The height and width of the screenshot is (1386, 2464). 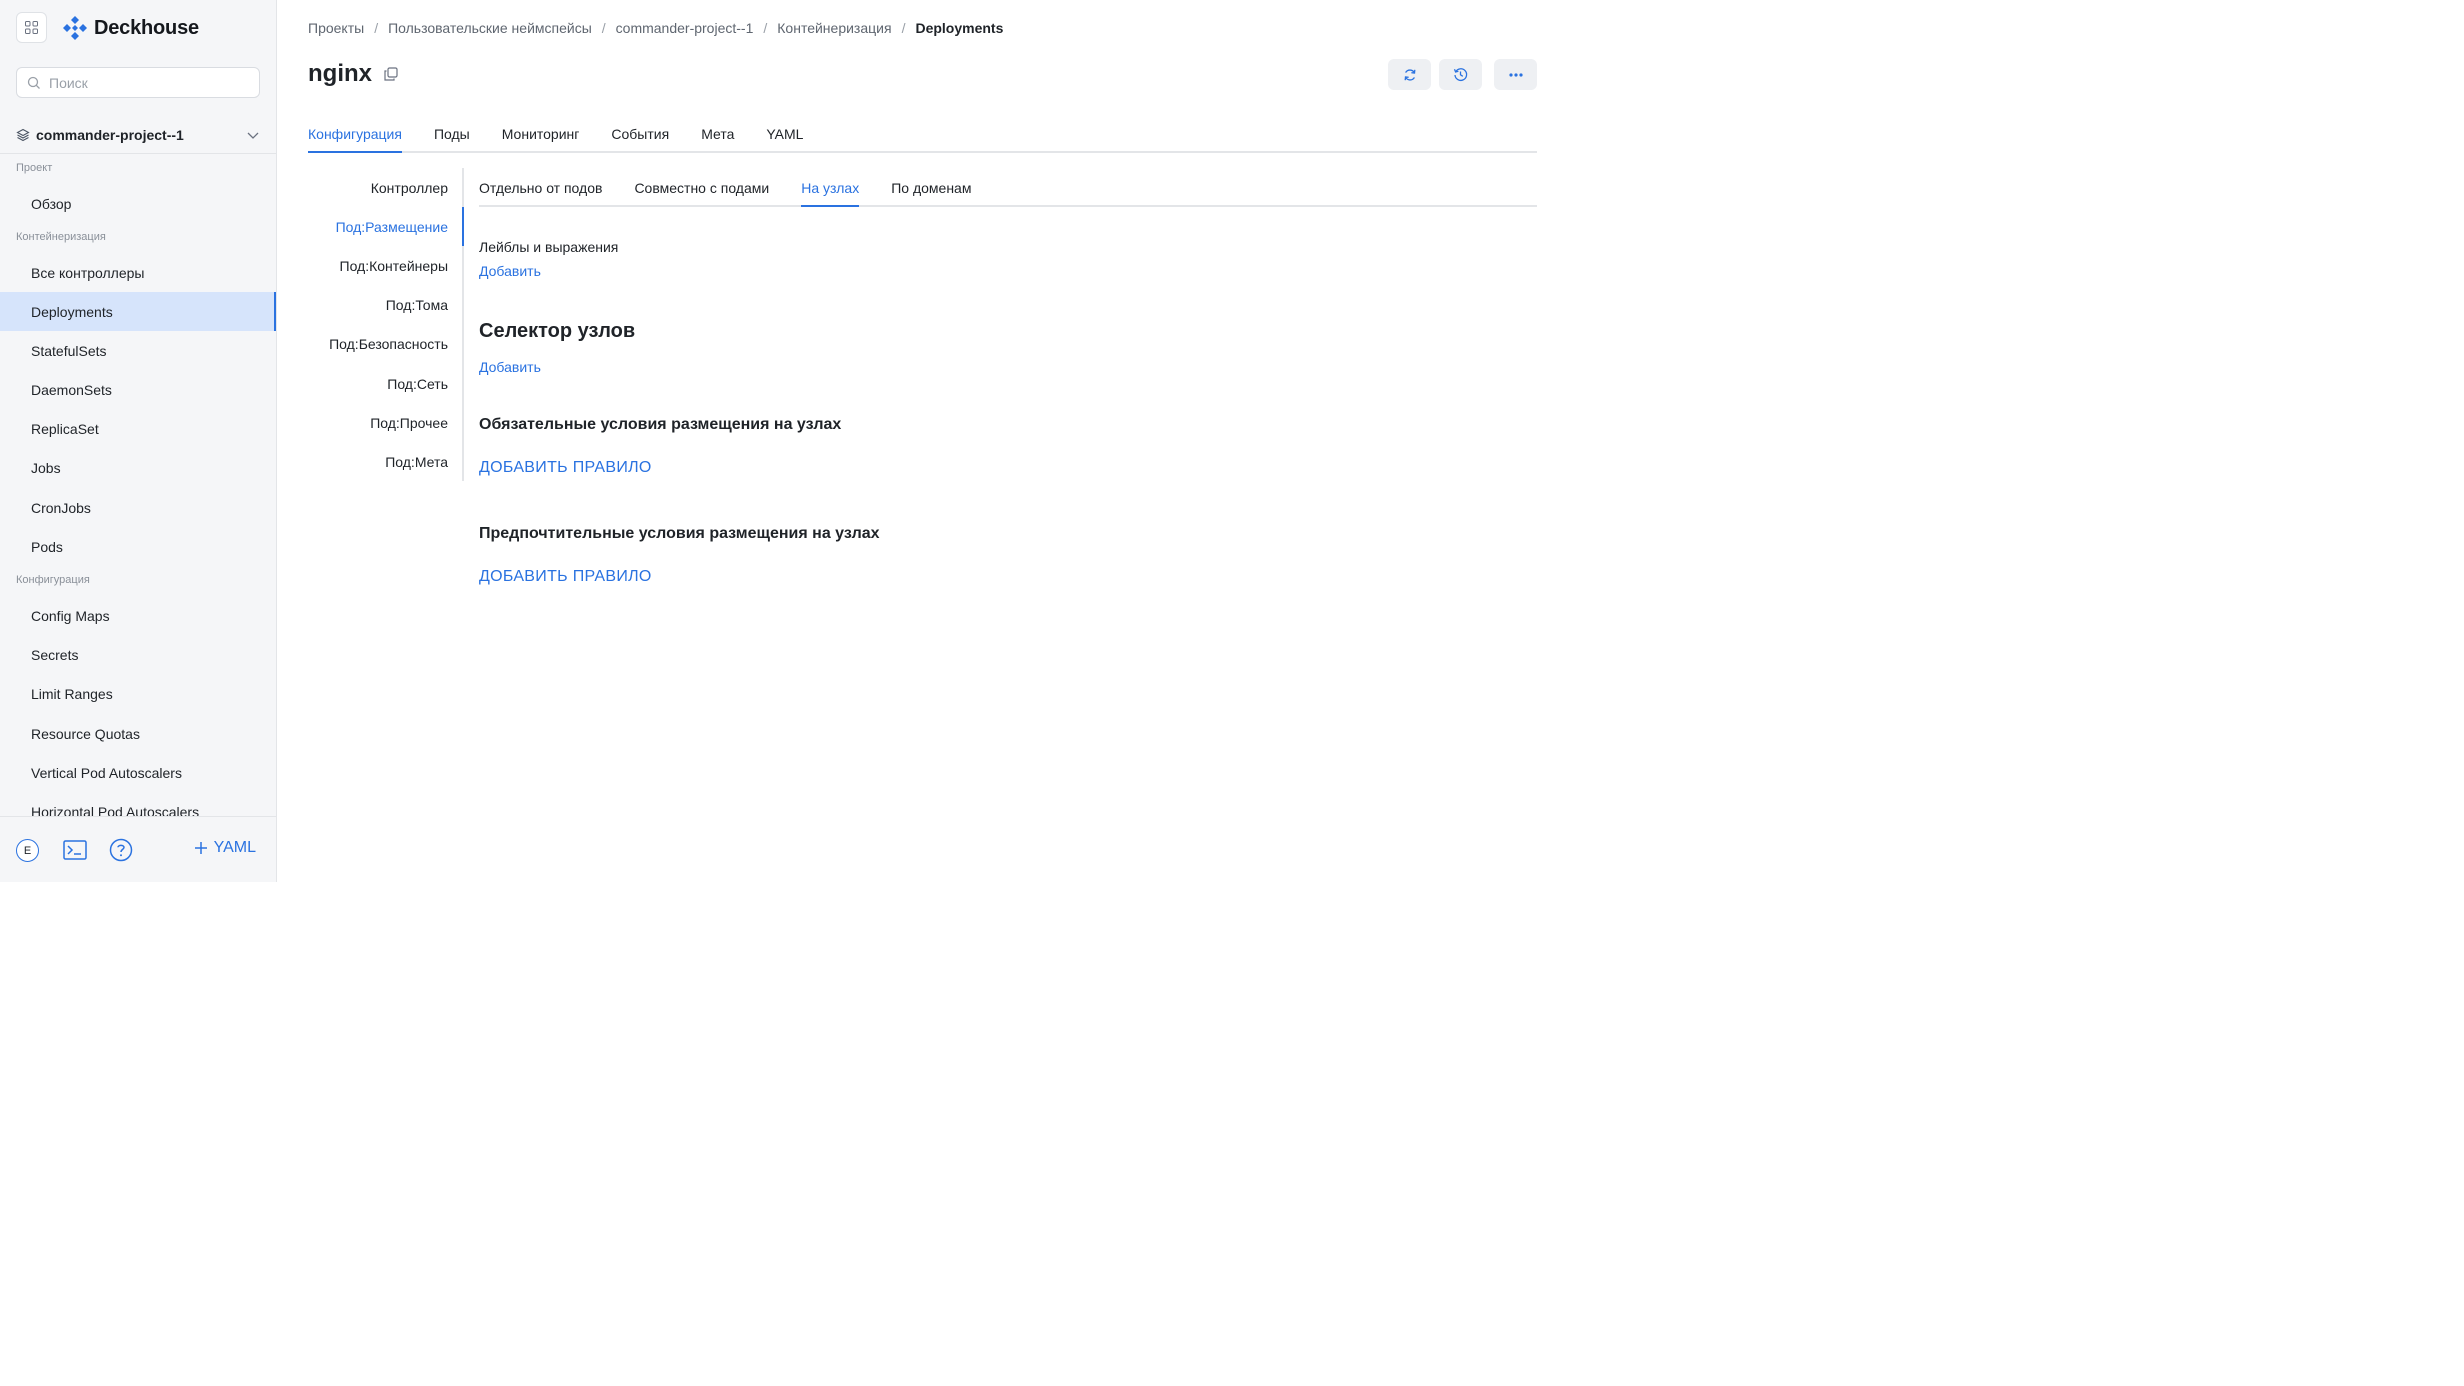 What do you see at coordinates (463, 226) in the screenshot?
I see `subnav-active-indicator` at bounding box center [463, 226].